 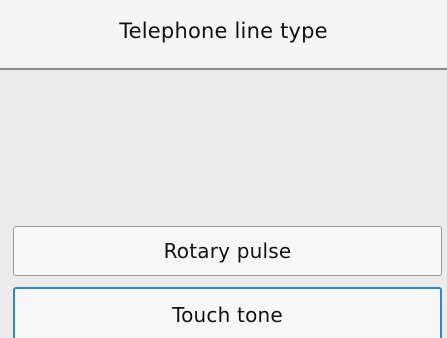 I want to click on touch-tone-button: Touch tone, so click(x=227, y=312).